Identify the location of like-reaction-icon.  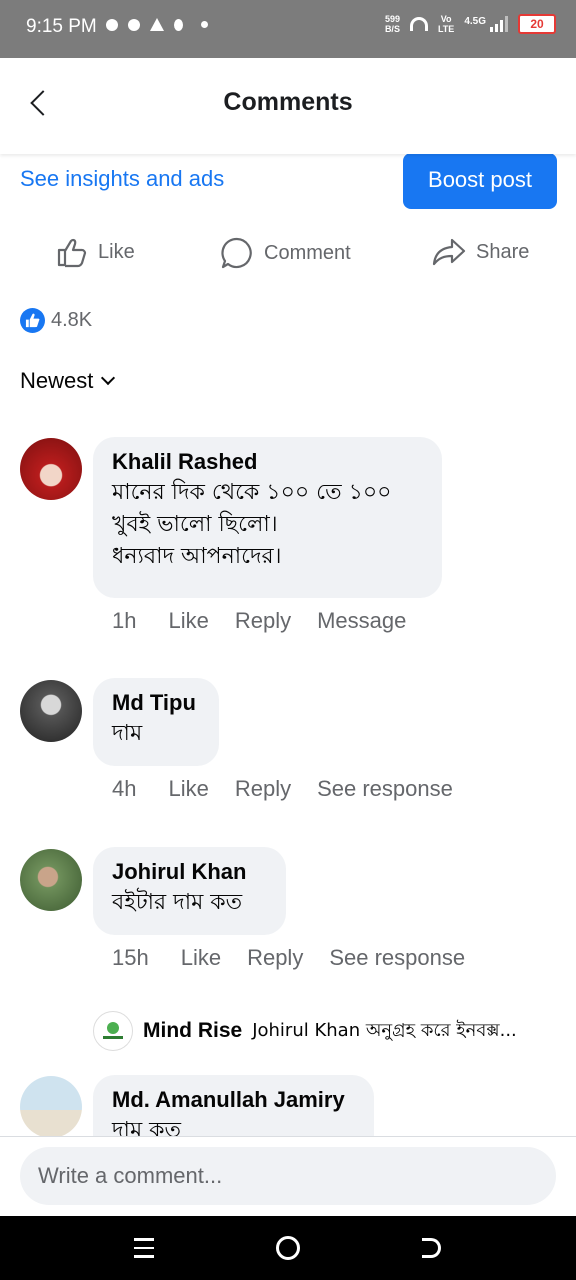
(32, 320).